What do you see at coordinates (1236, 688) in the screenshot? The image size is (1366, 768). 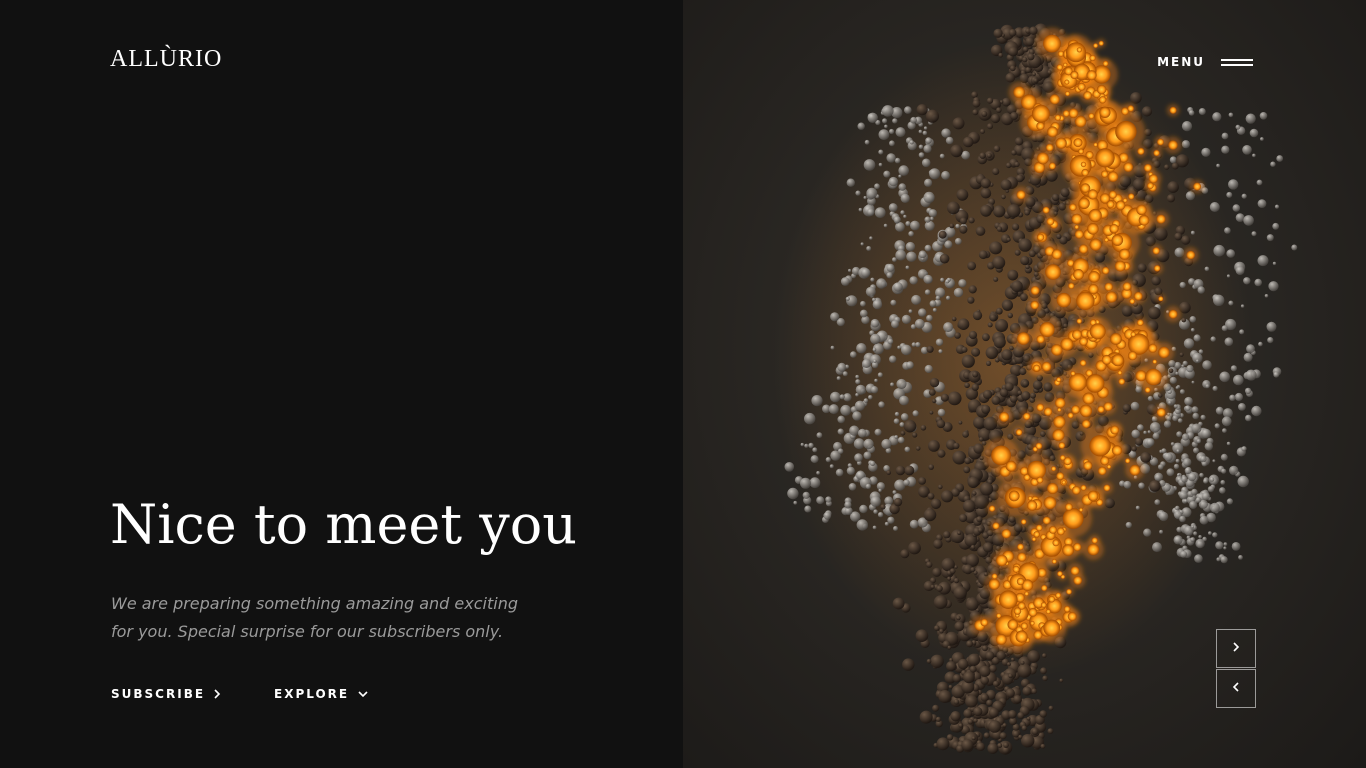 I see `previous-slide-button` at bounding box center [1236, 688].